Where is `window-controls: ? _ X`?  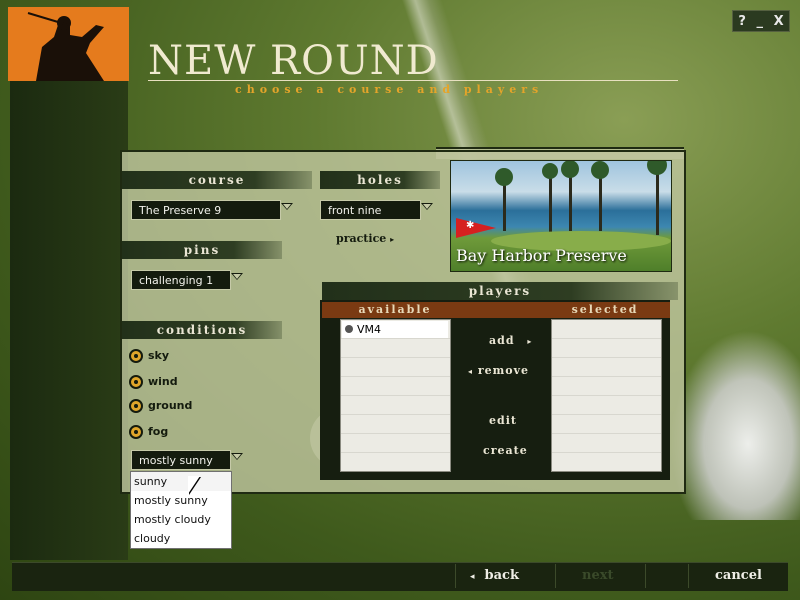
window-controls: ? _ X is located at coordinates (761, 21).